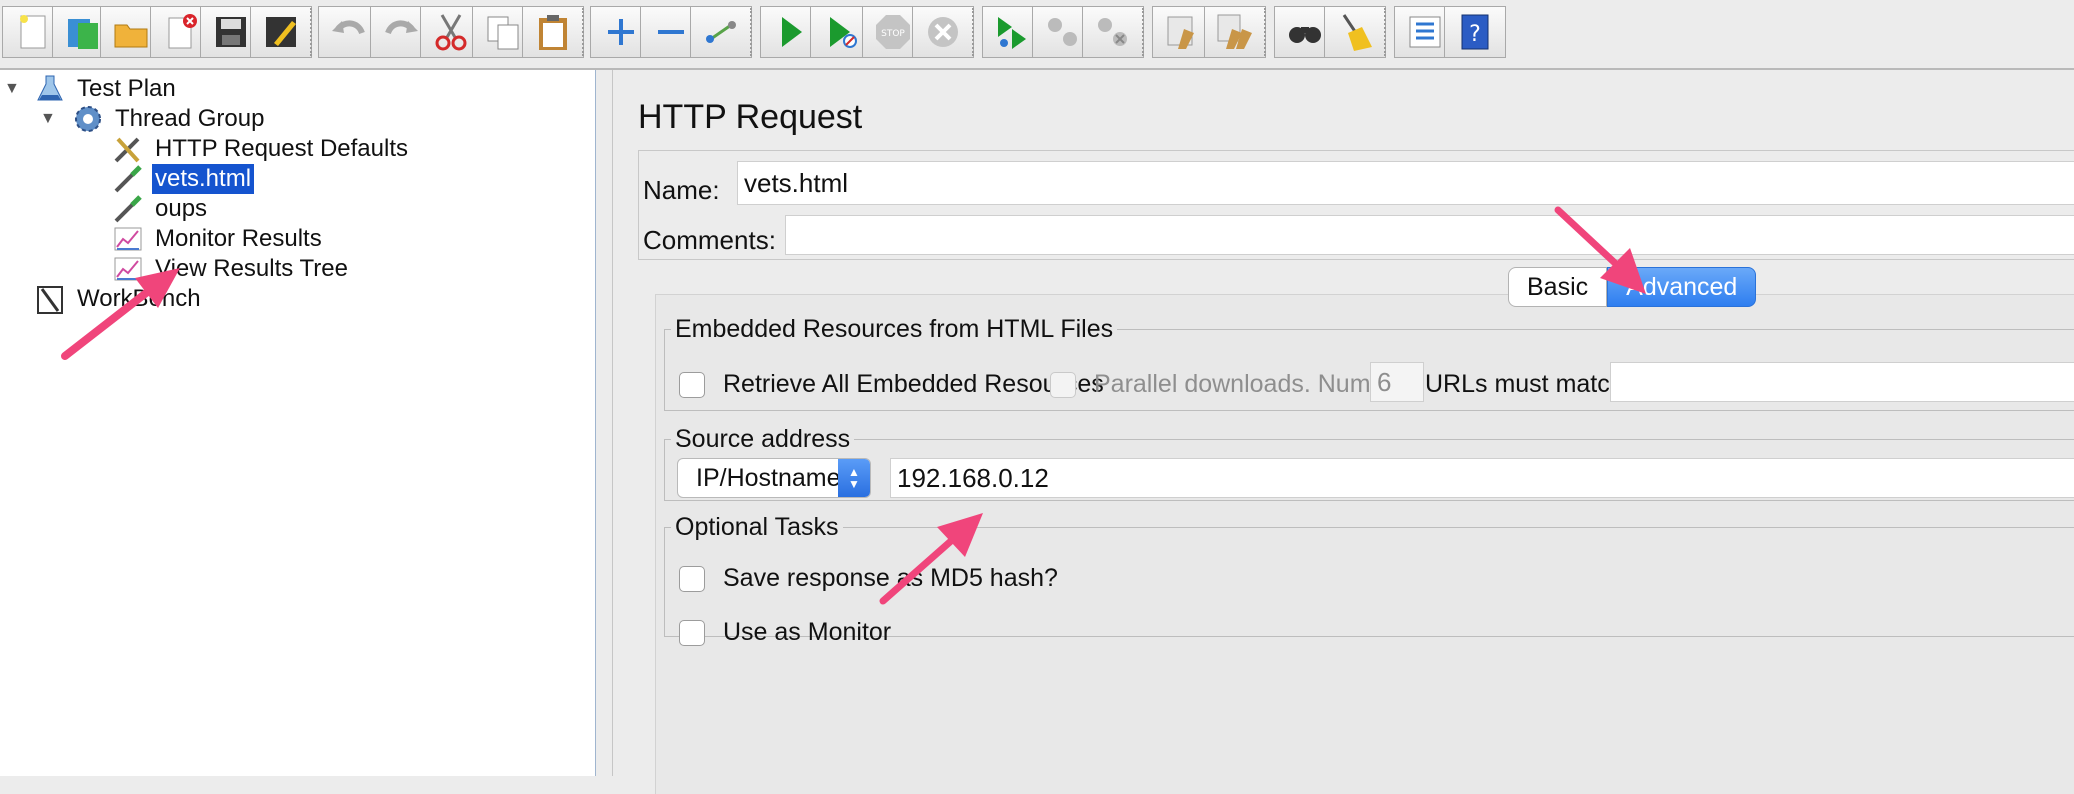 This screenshot has height=794, width=2074. I want to click on help-icon: ?, so click(1475, 32).